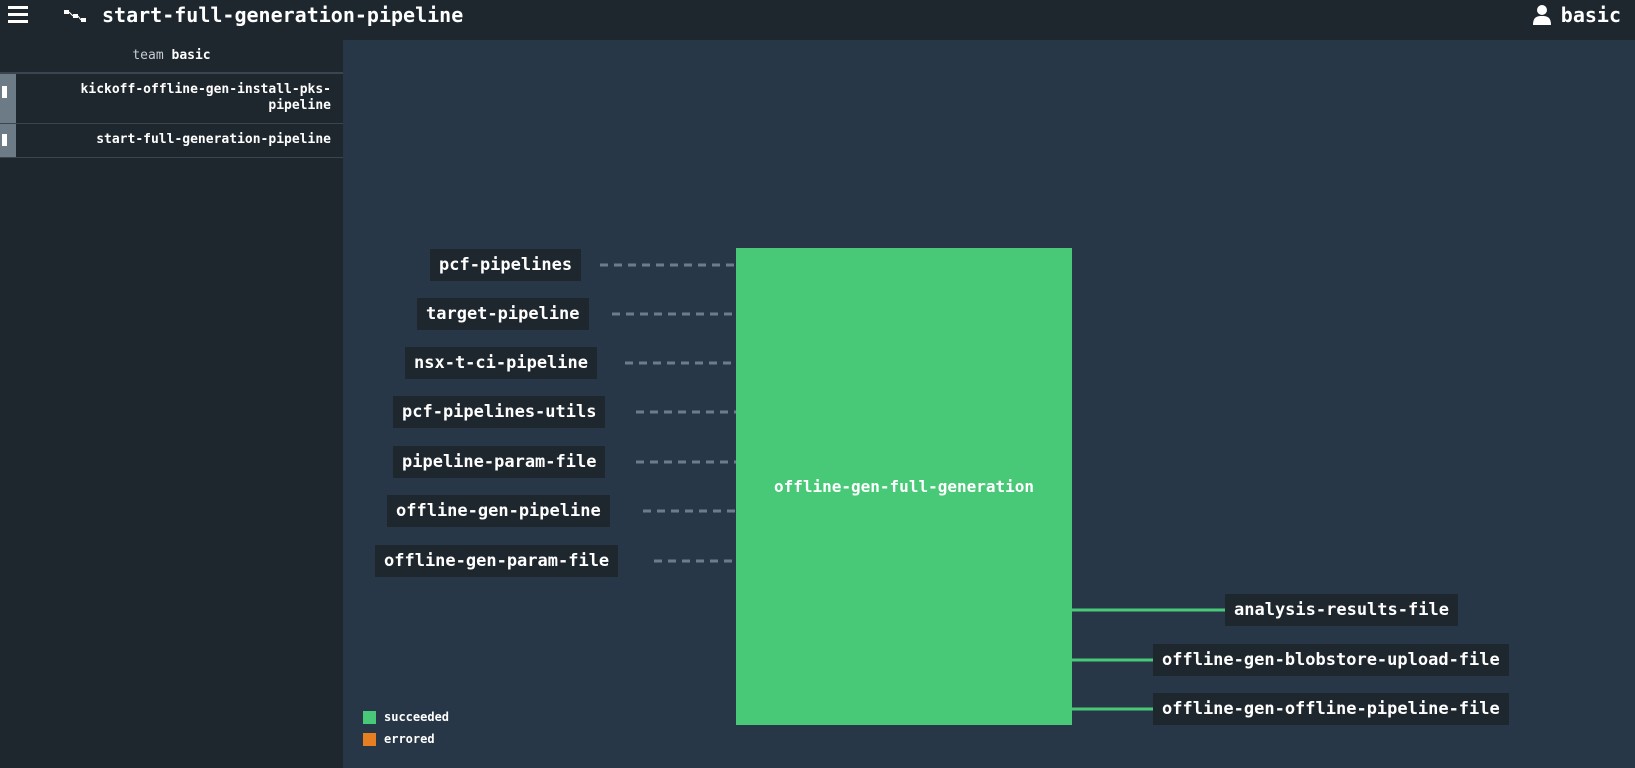  Describe the element at coordinates (506, 265) in the screenshot. I see `input-resource-pcf-pipelines: pcf-pipelines` at that location.